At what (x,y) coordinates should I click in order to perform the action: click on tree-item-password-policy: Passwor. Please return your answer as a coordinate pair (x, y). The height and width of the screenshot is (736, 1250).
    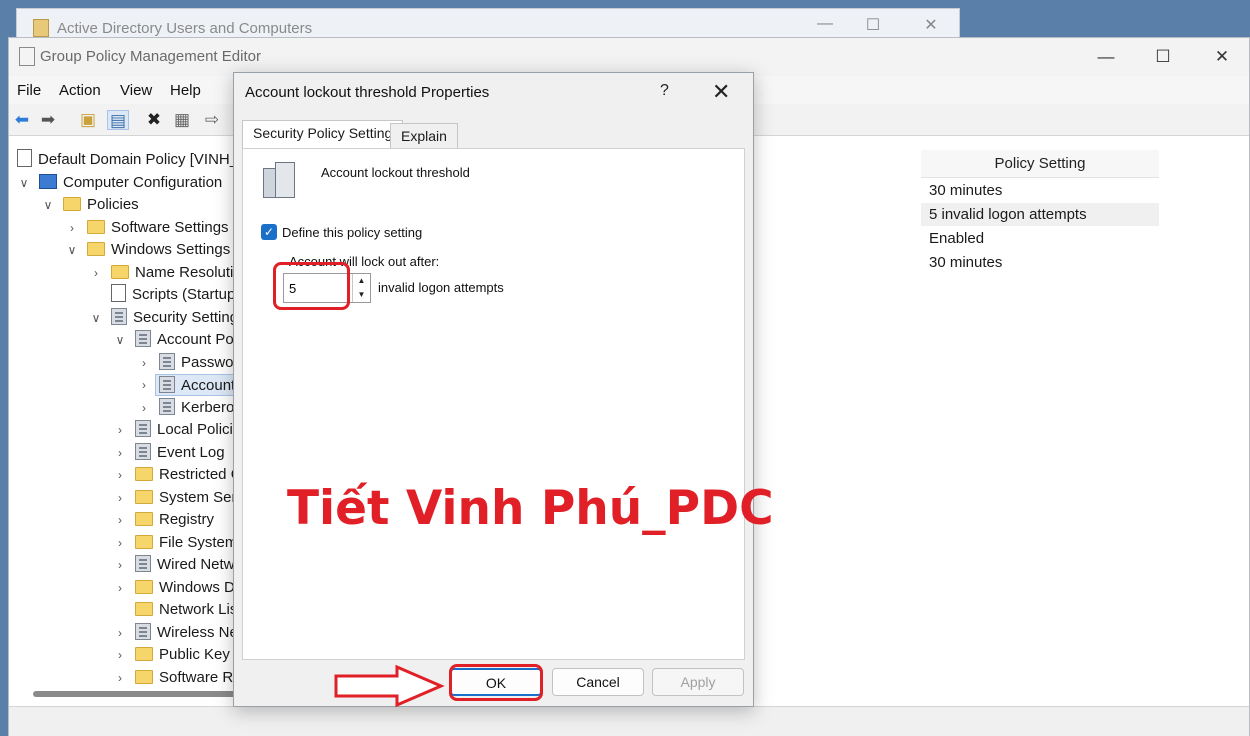
    Looking at the image, I should click on (199, 363).